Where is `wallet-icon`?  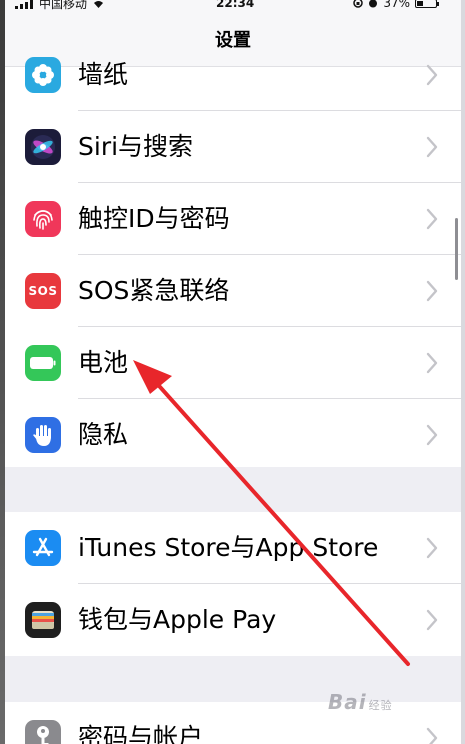
wallet-icon is located at coordinates (43, 620).